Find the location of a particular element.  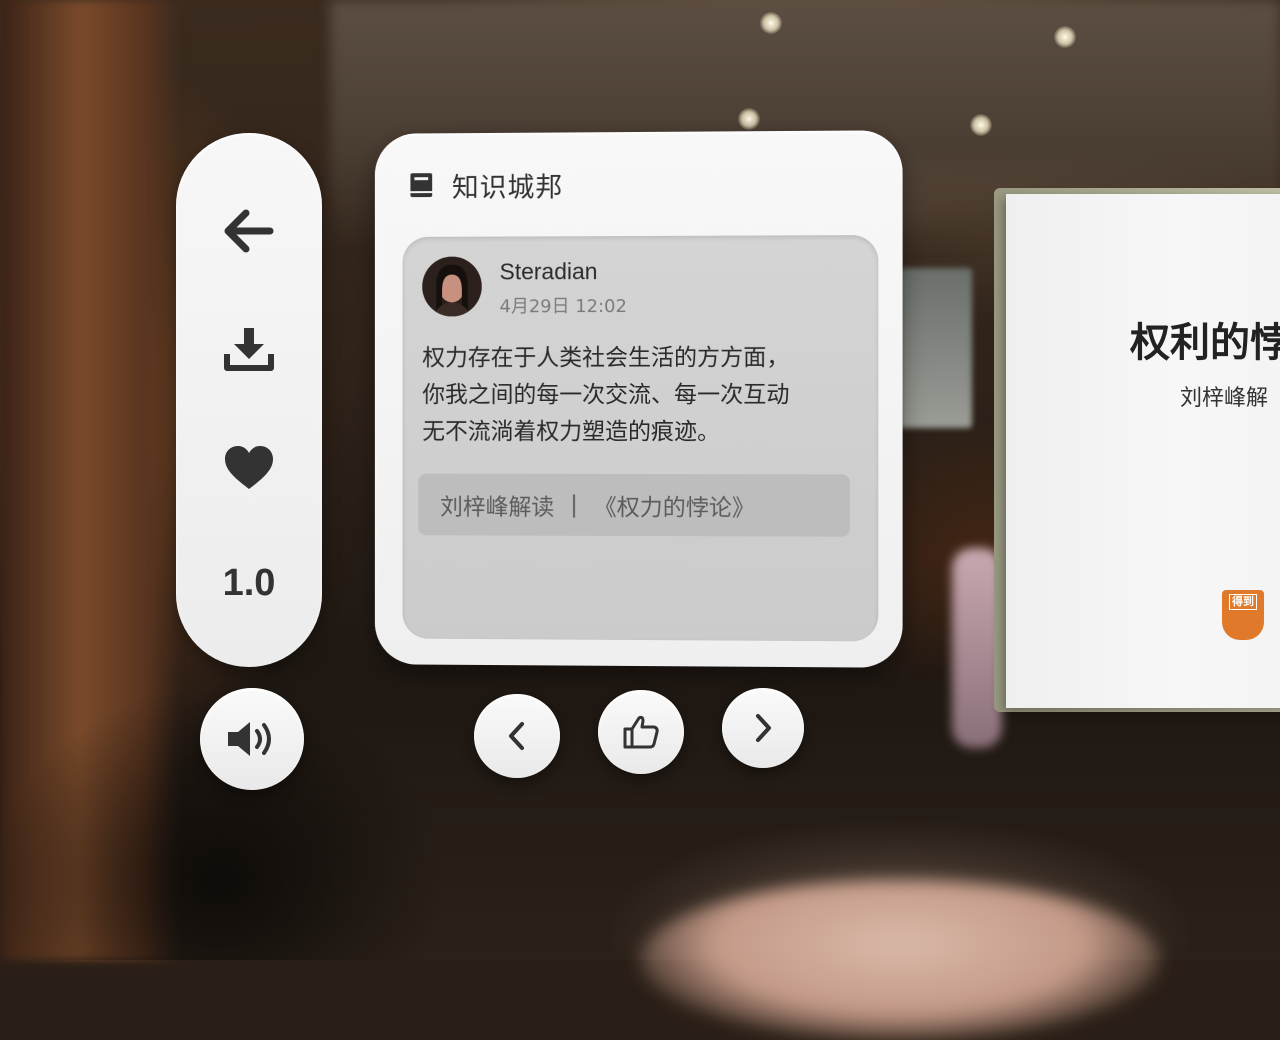

download-button is located at coordinates (249, 349).